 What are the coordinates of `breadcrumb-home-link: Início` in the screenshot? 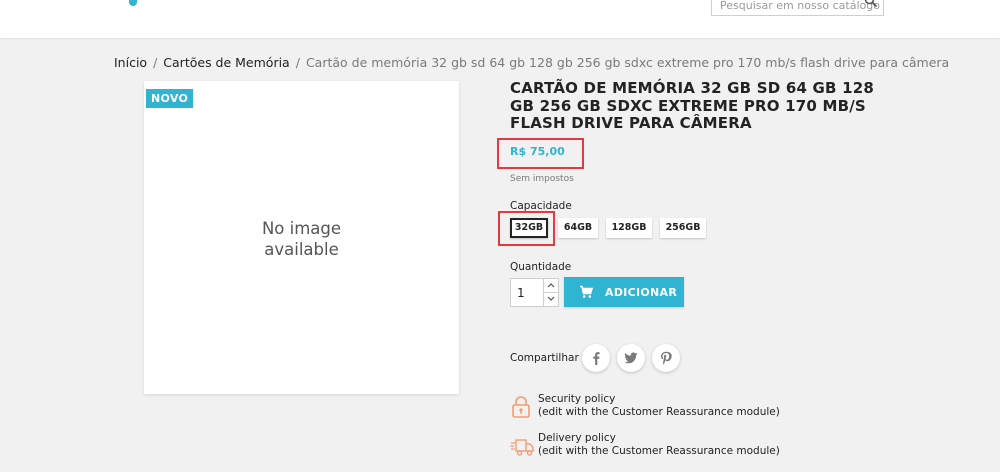 It's located at (130, 62).